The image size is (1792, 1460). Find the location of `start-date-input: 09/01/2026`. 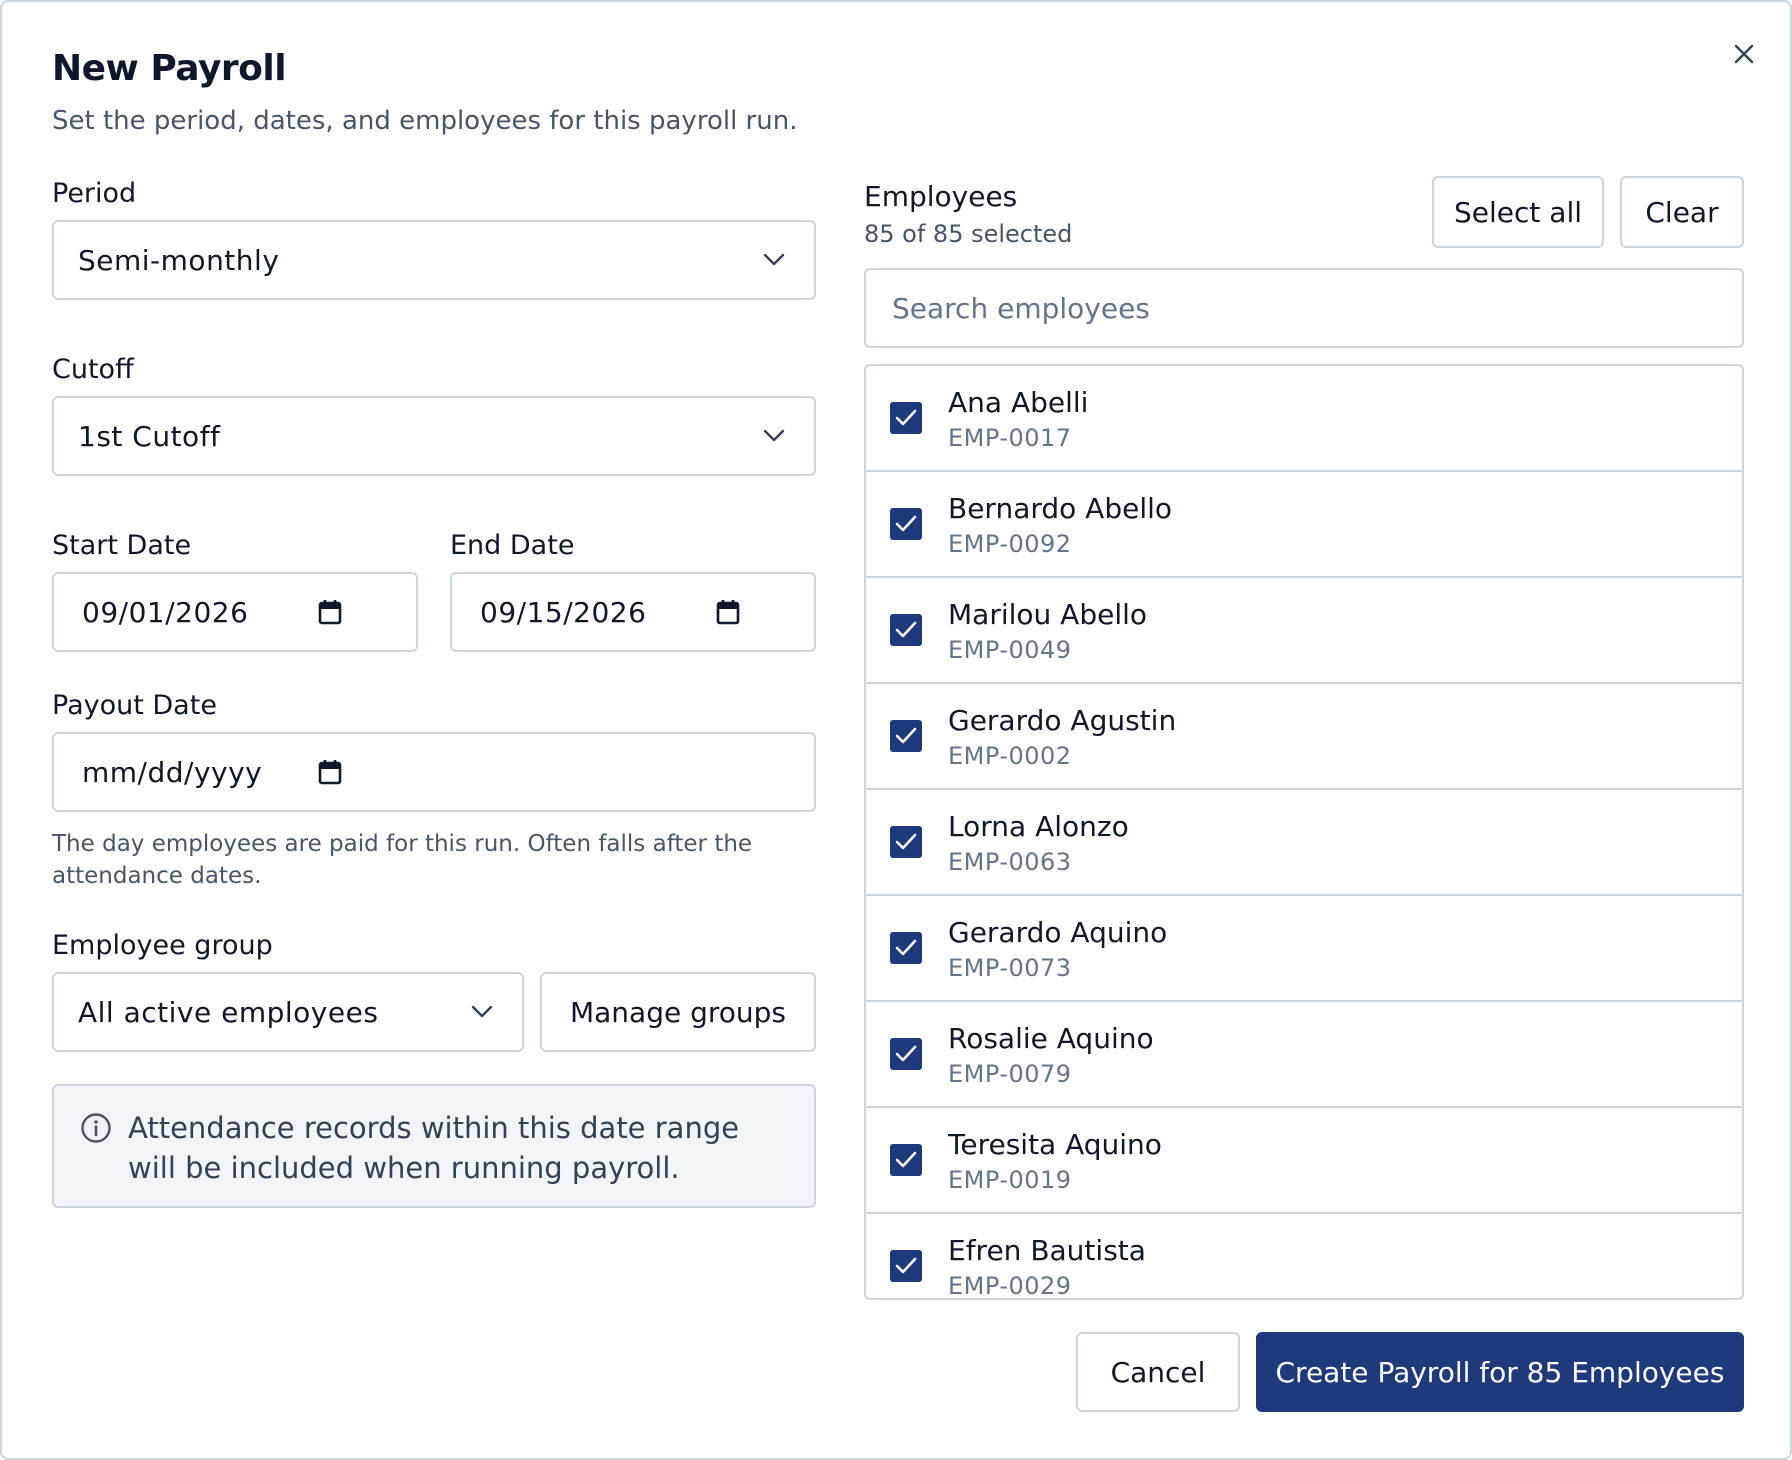

start-date-input: 09/01/2026 is located at coordinates (235, 612).